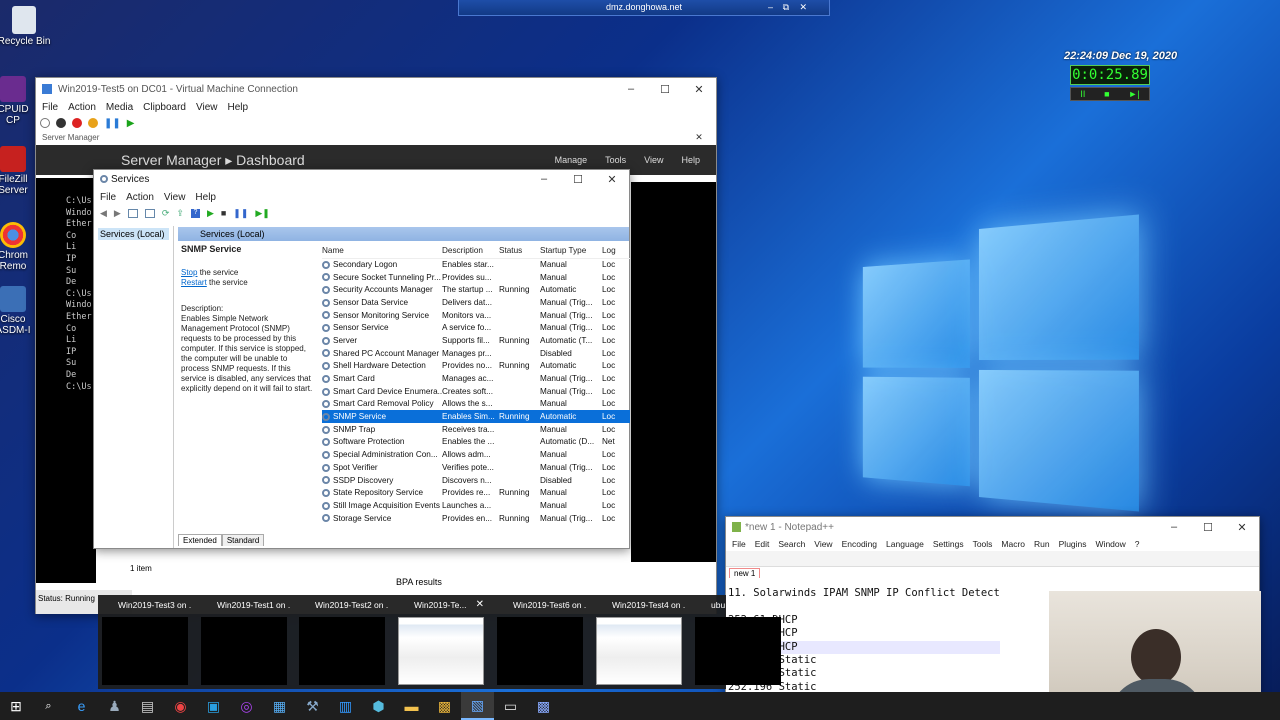  Describe the element at coordinates (510, 706) in the screenshot. I see `cmd-icon: ▭` at that location.